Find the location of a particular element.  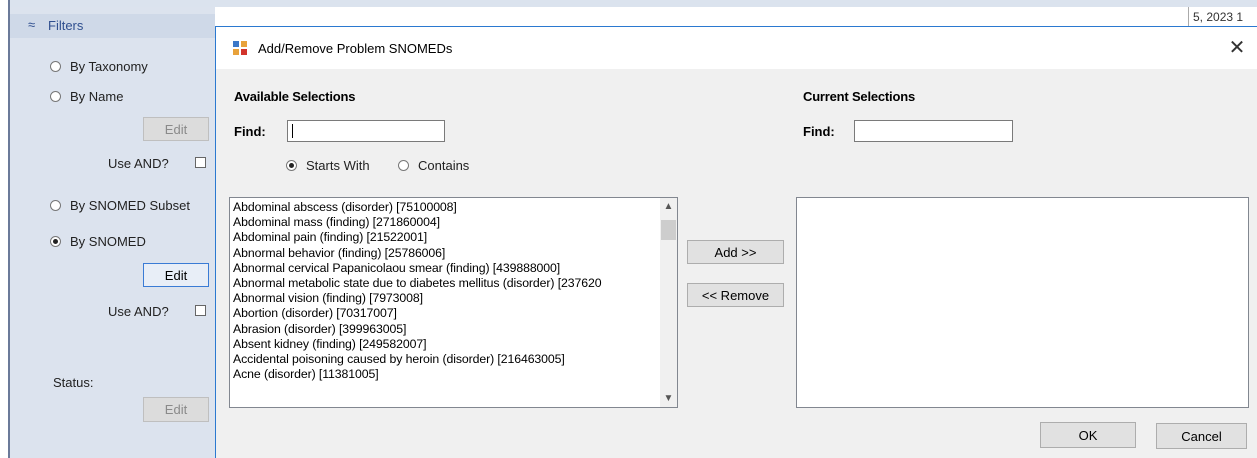

window-edge is located at coordinates (4, 229).